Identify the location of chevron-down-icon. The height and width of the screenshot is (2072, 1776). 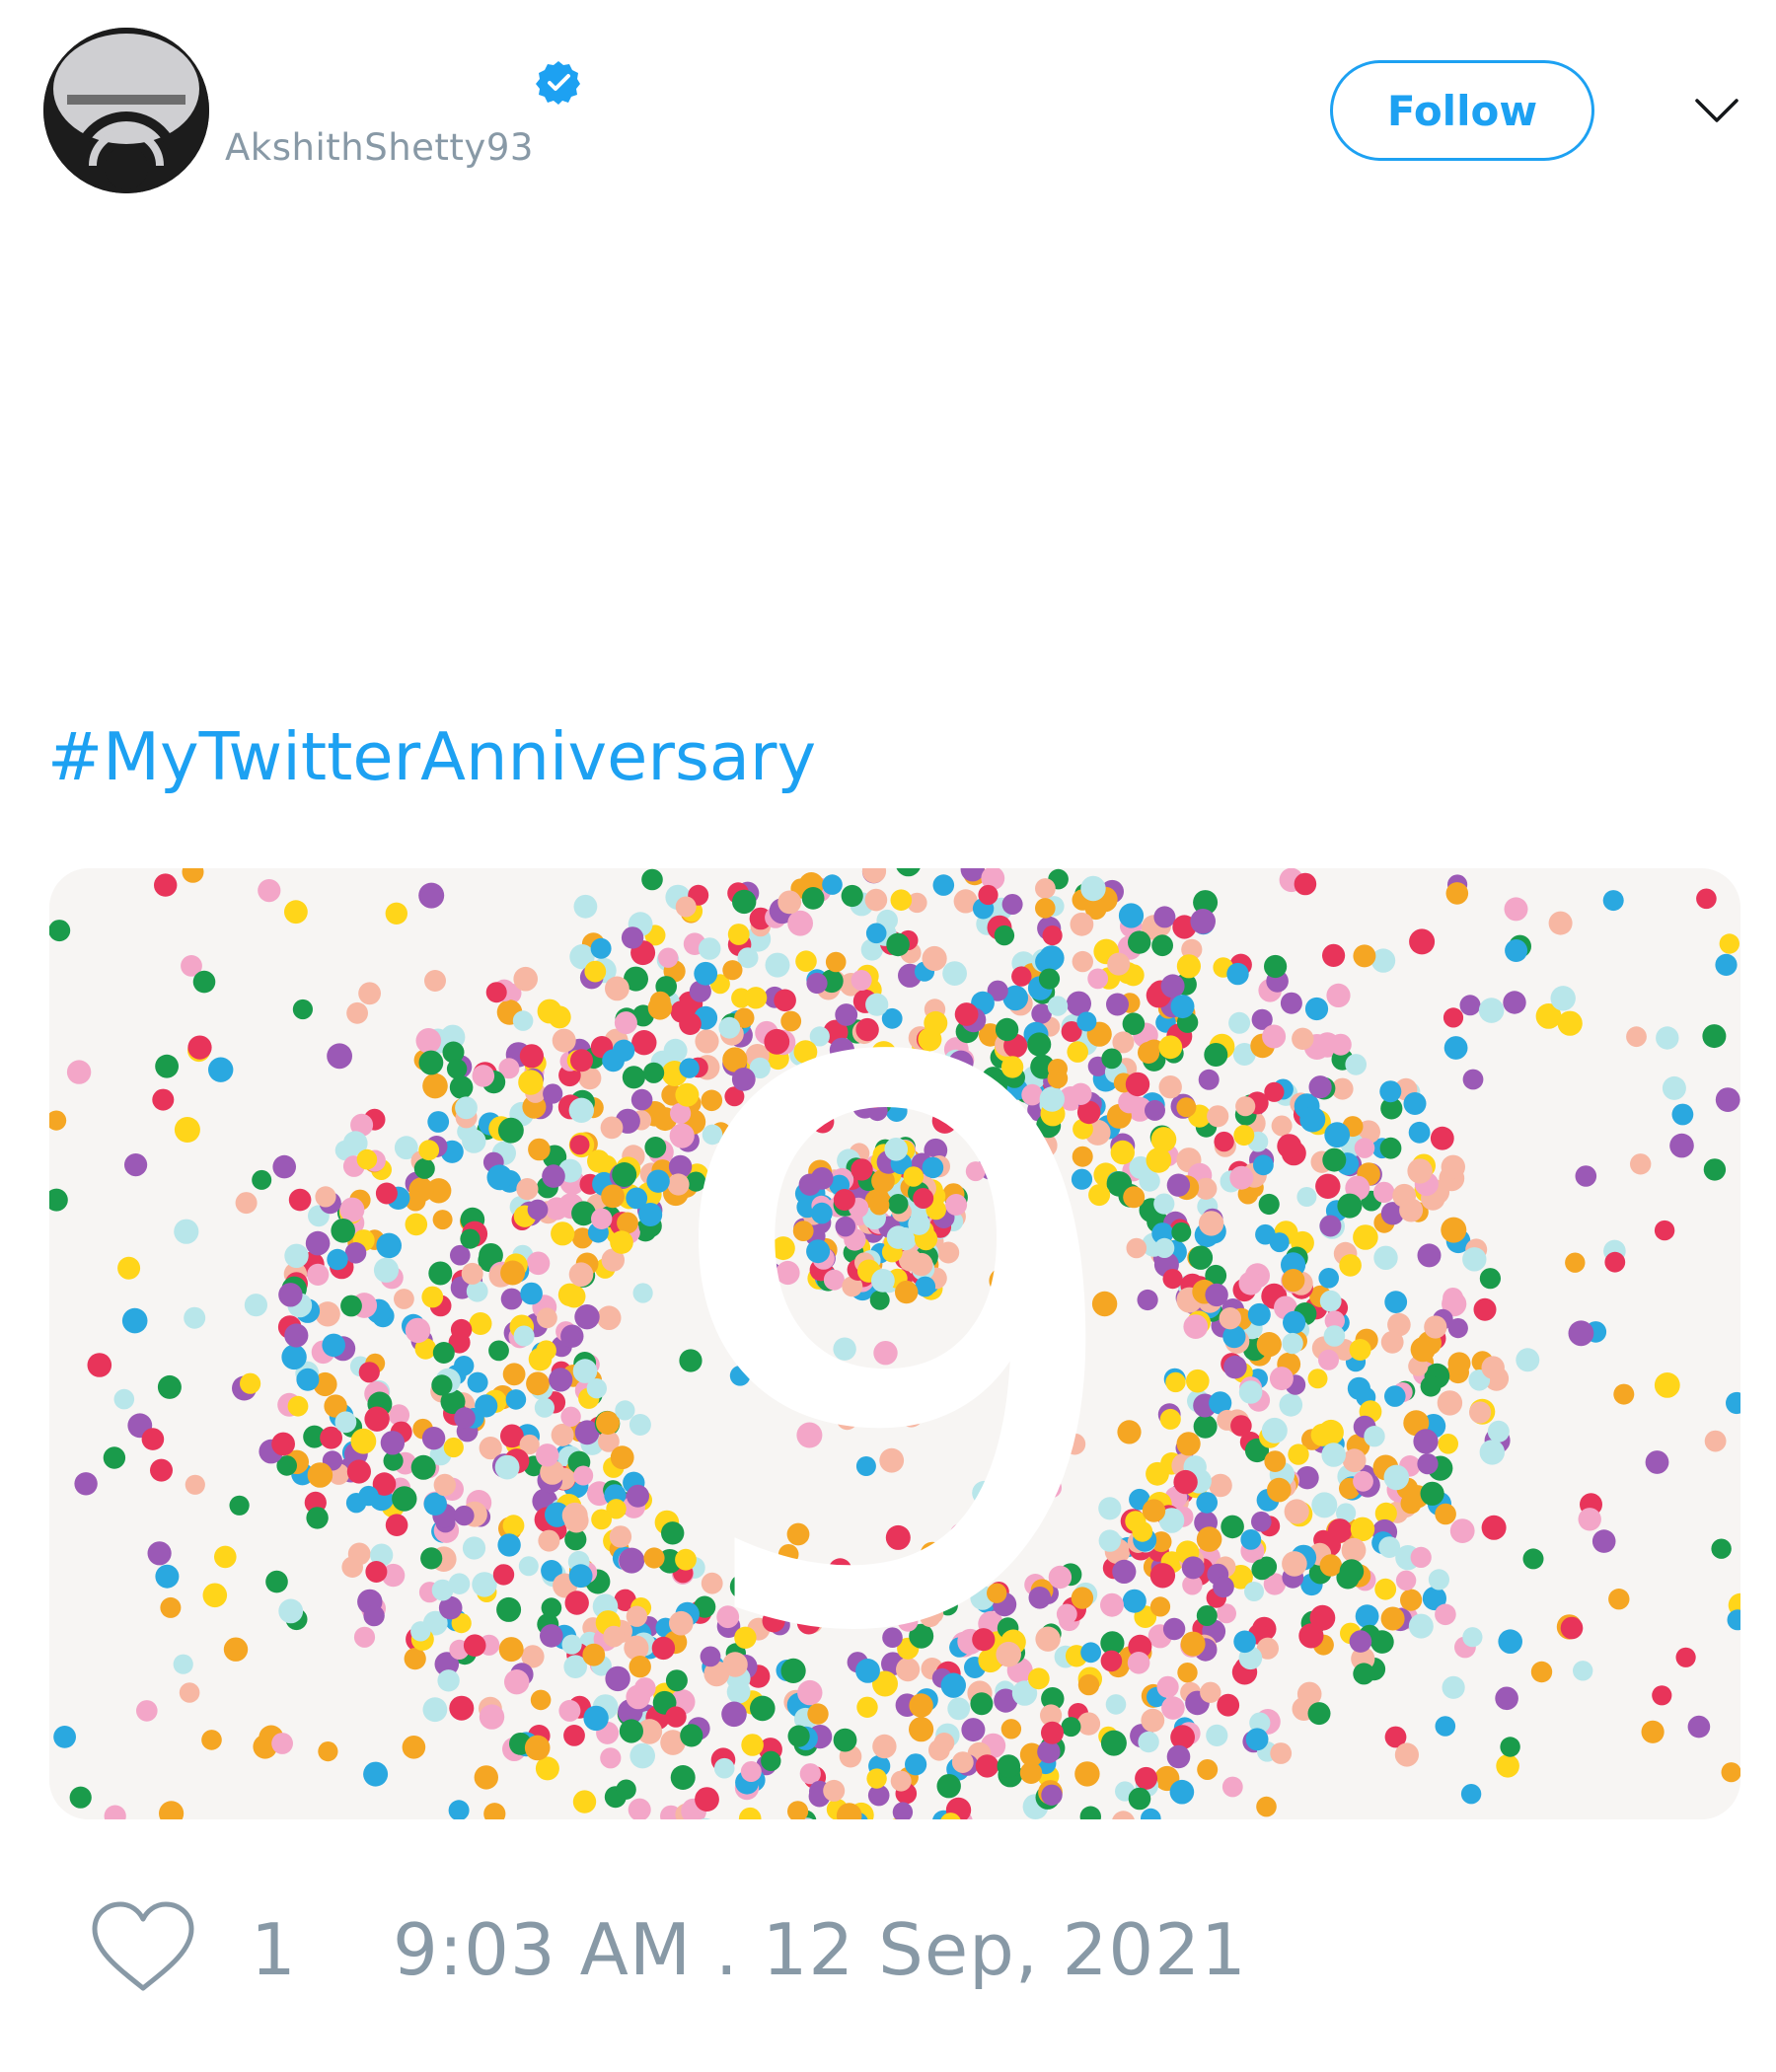
(1717, 111).